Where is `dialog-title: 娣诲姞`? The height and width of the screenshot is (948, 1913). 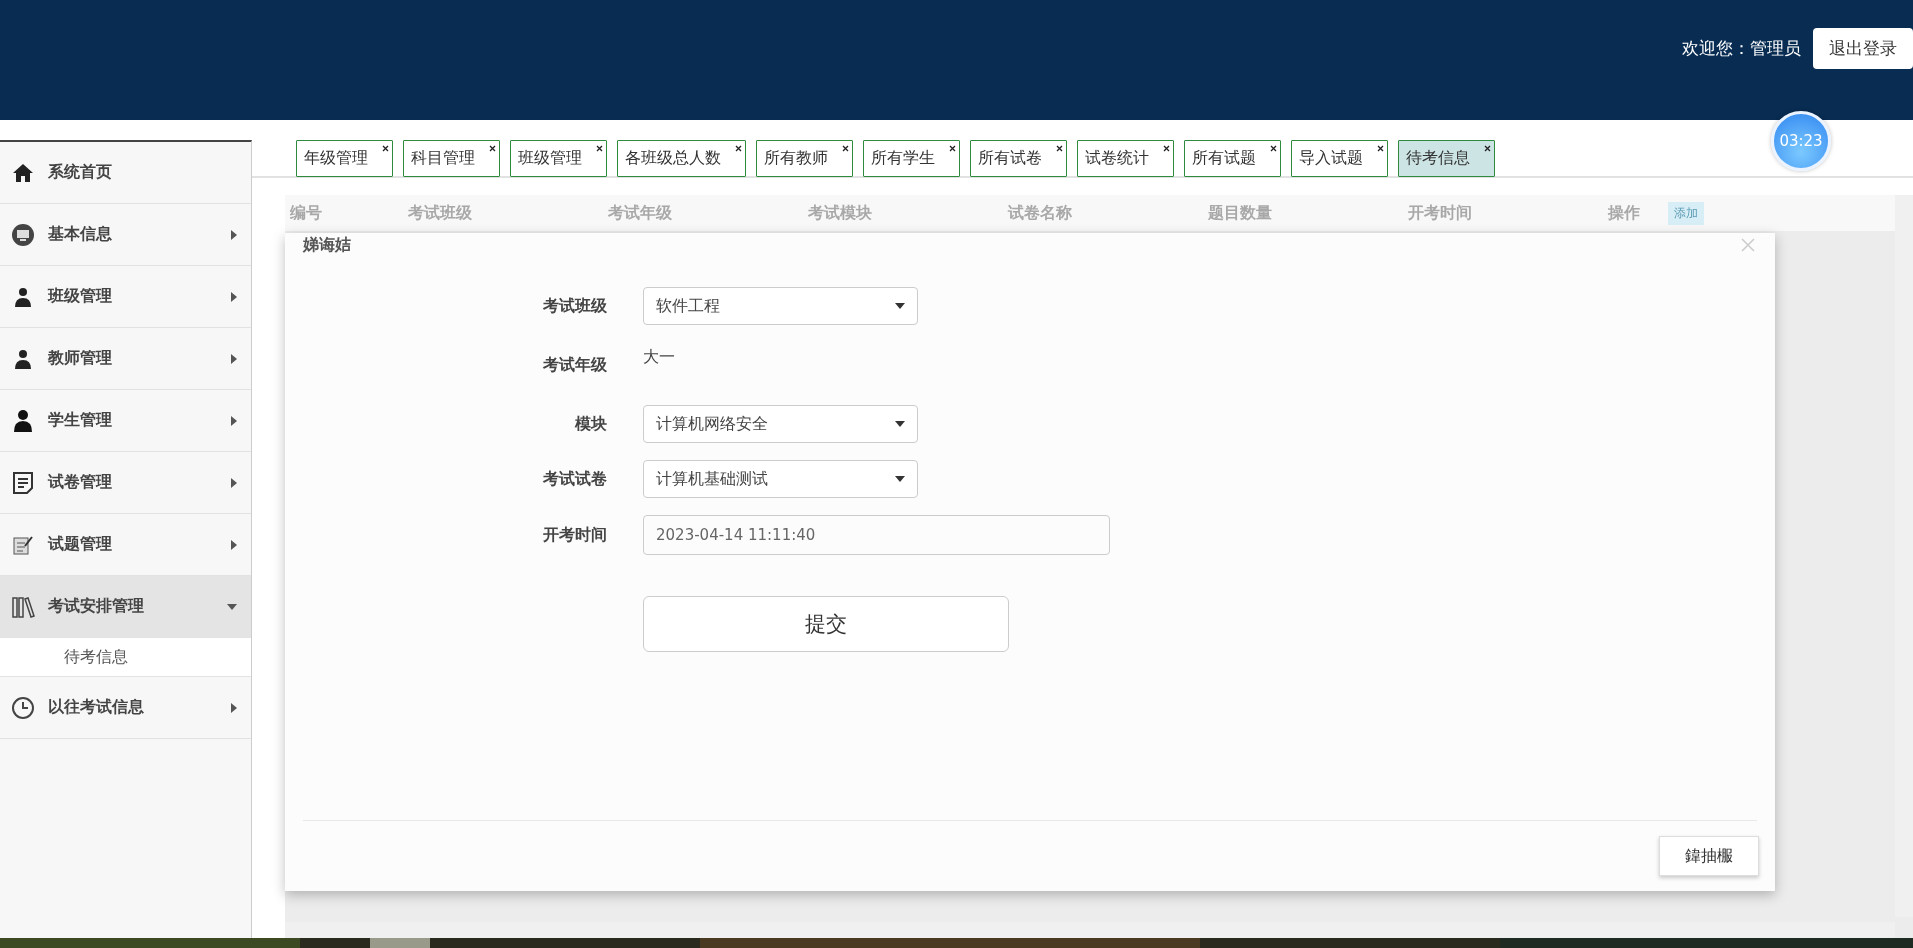
dialog-title: 娣诲姞 is located at coordinates (327, 245).